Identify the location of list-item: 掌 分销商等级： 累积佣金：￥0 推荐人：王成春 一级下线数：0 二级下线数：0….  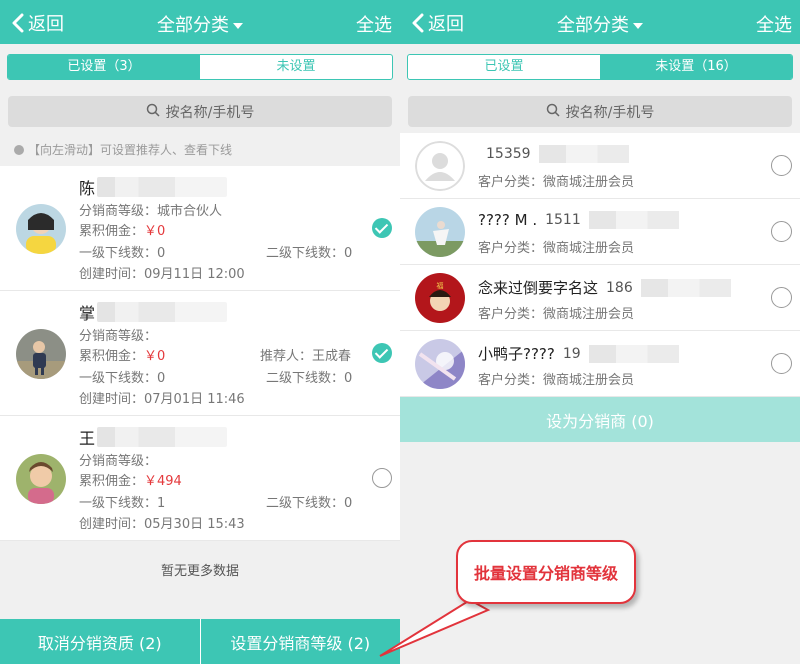
(200, 353).